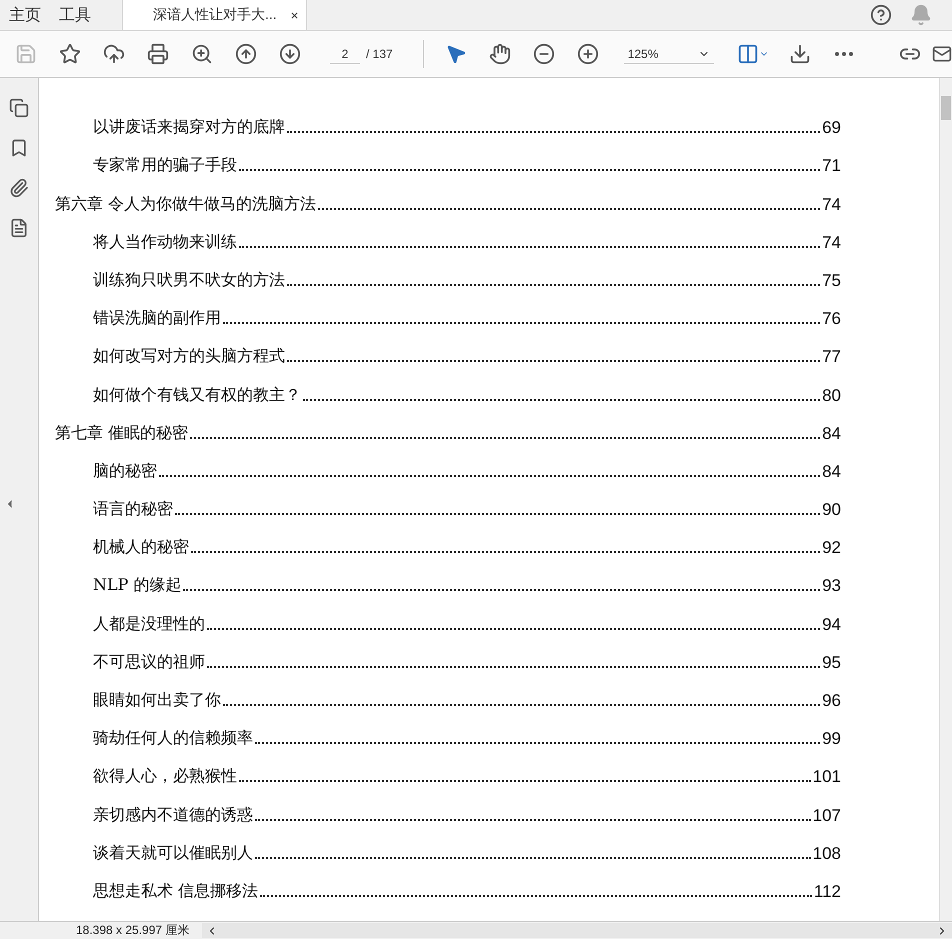 The image size is (952, 939). I want to click on page-number: 108, so click(826, 854).